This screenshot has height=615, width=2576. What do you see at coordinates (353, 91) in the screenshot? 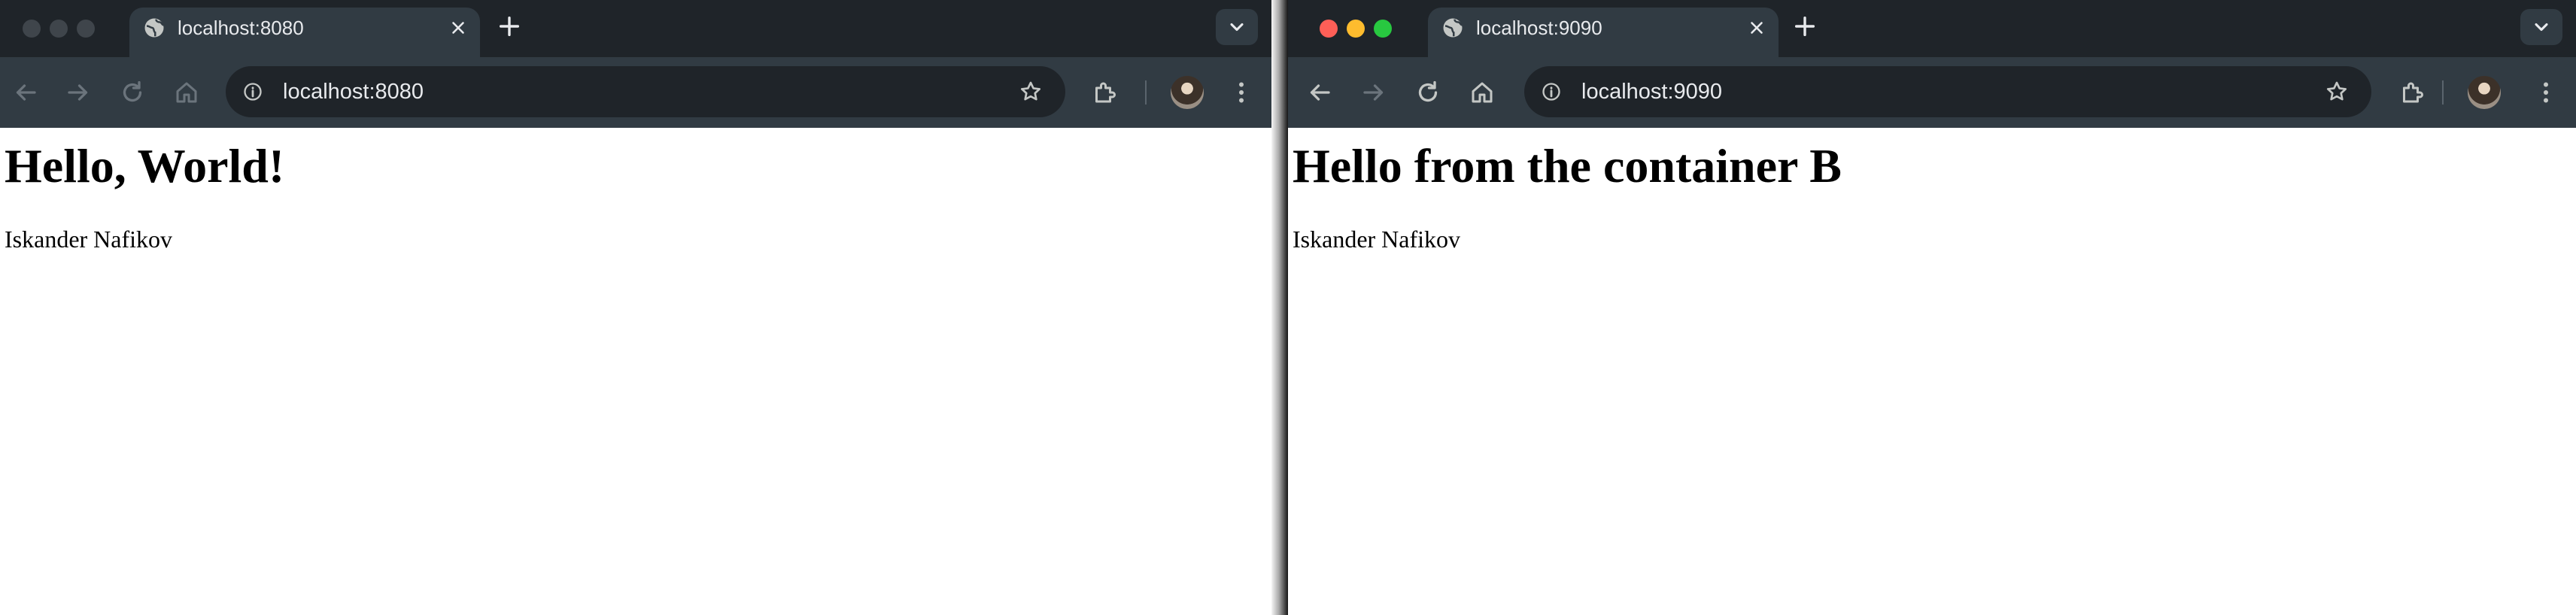
I see `url-text: localhost:8080` at bounding box center [353, 91].